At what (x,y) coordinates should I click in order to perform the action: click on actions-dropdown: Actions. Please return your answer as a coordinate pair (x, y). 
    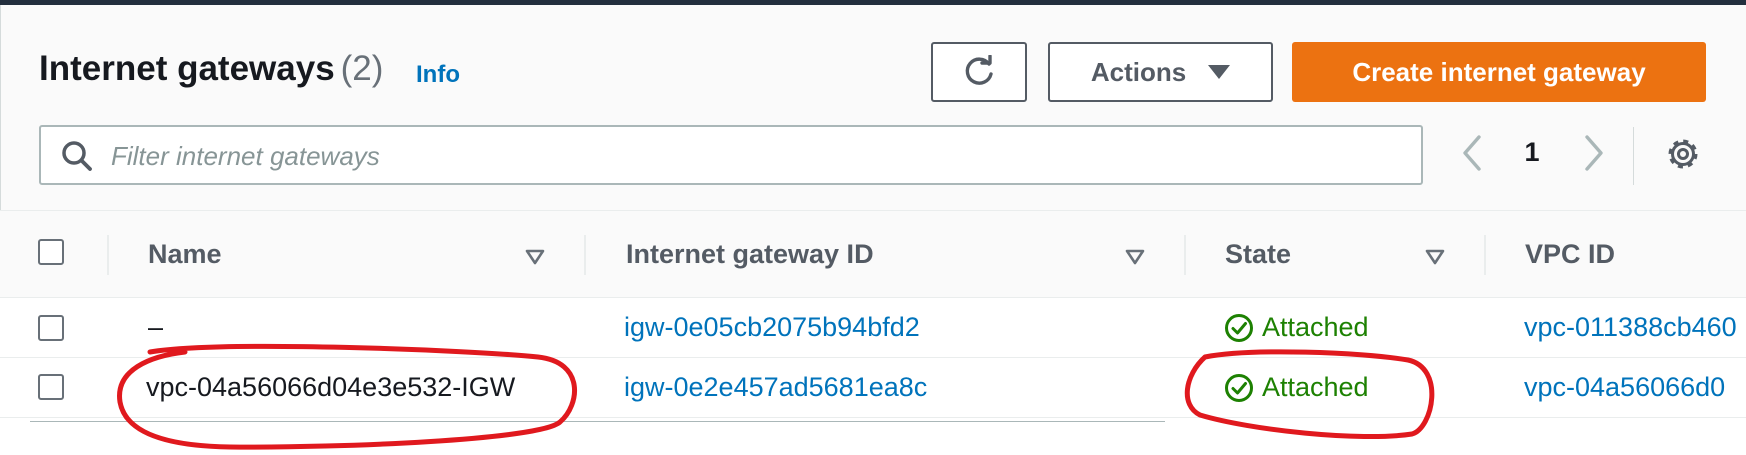
    Looking at the image, I should click on (1160, 72).